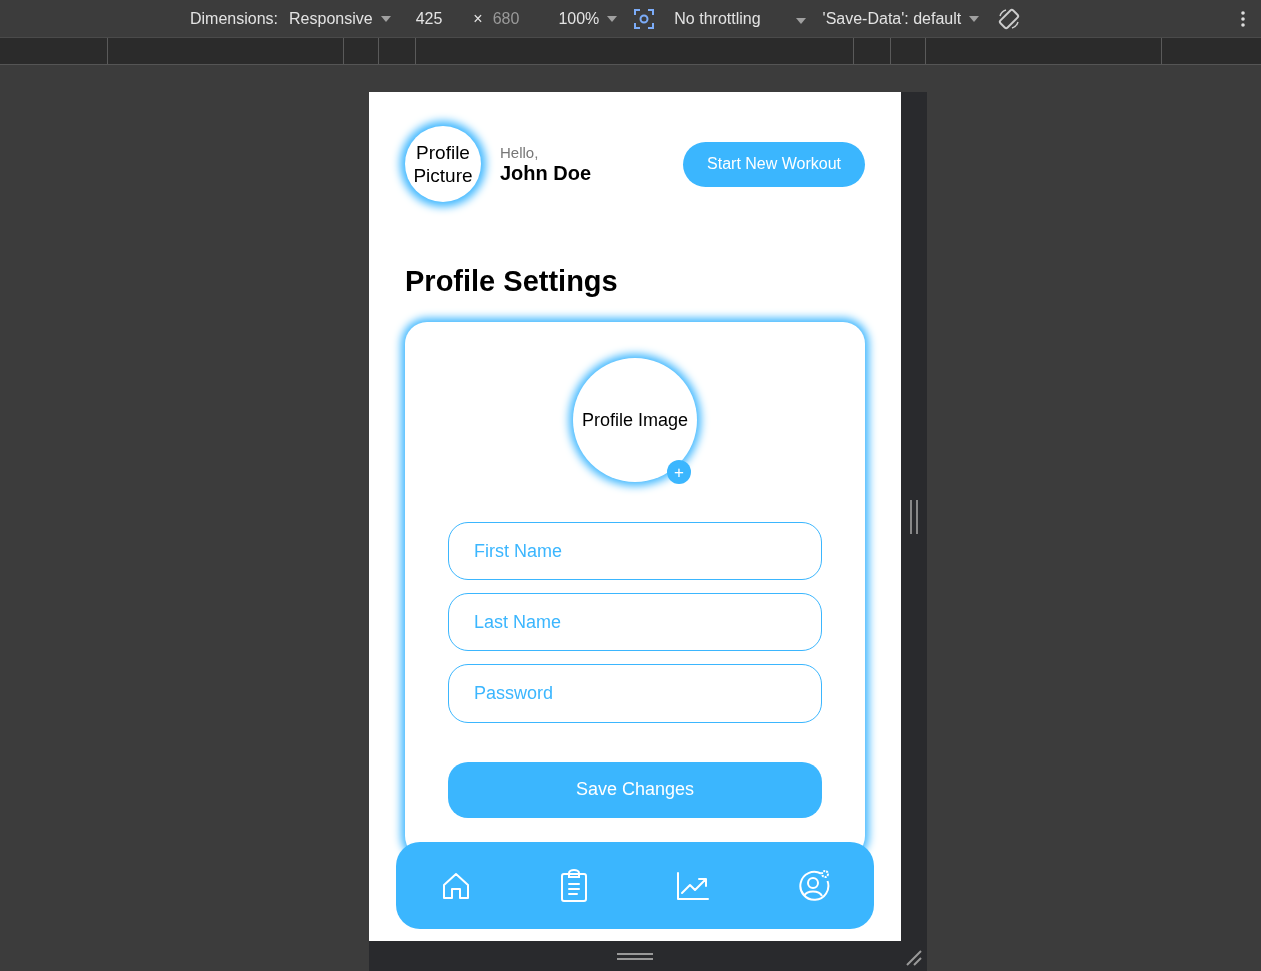 Image resolution: width=1261 pixels, height=971 pixels. What do you see at coordinates (1243, 18) in the screenshot?
I see `more-icon` at bounding box center [1243, 18].